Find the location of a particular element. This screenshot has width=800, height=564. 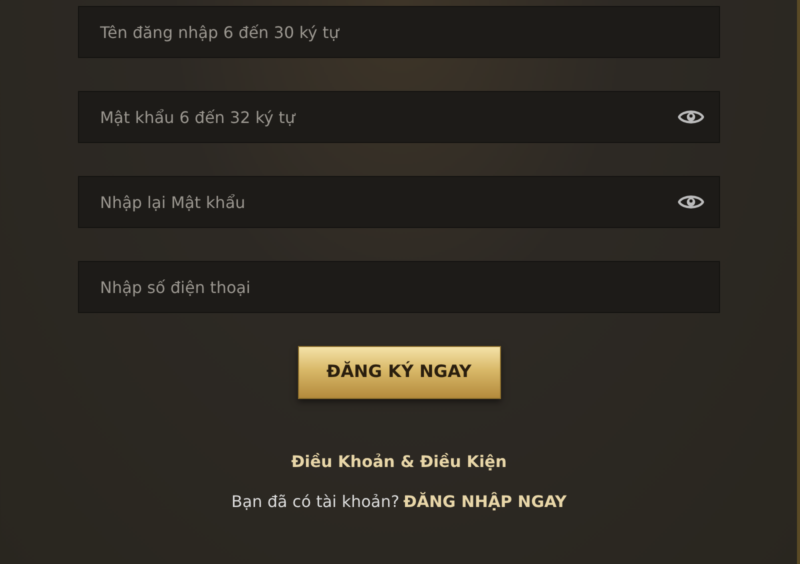

input-field: Nhập lại Mật khẩu is located at coordinates (399, 202).